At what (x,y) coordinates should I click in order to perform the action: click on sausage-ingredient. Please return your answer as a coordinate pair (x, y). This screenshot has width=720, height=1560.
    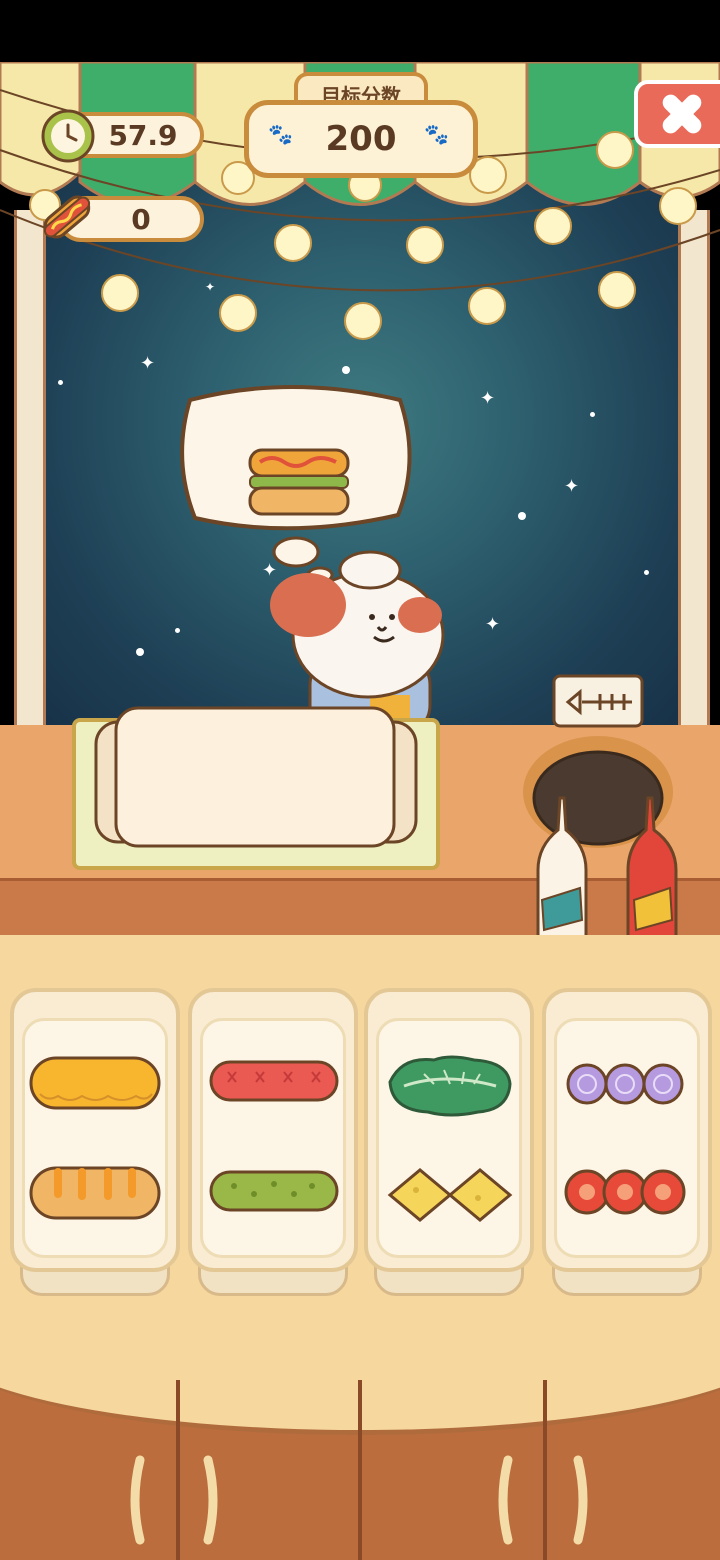
    Looking at the image, I should click on (274, 1081).